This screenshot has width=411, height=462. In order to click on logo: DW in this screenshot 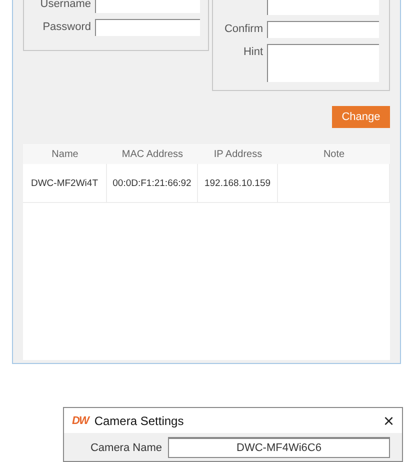, I will do `click(80, 420)`.